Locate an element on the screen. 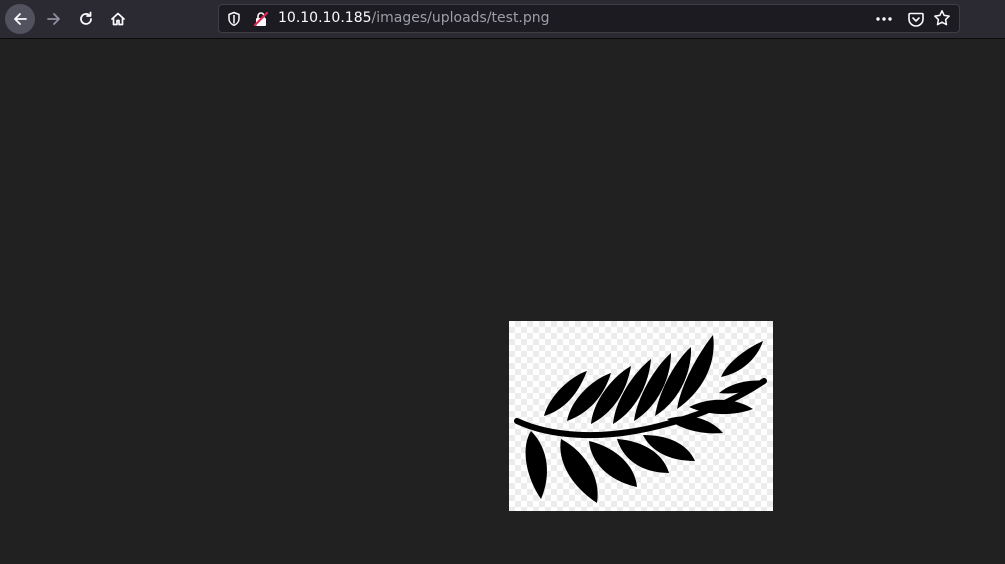 The height and width of the screenshot is (564, 1005). address-bar: 10.10.10.185/images/uploads/test.png is located at coordinates (589, 18).